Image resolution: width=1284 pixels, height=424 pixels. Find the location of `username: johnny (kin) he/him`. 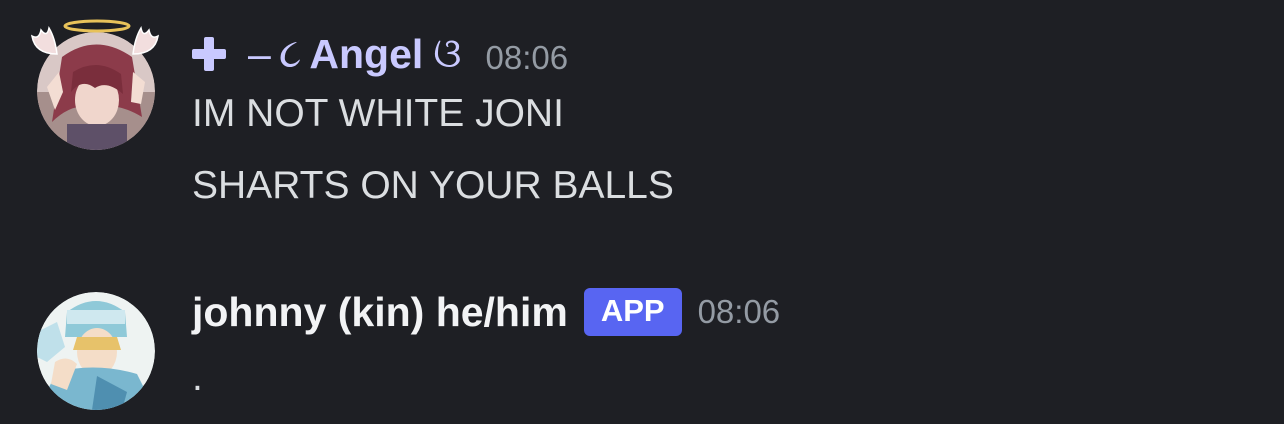

username: johnny (kin) he/him is located at coordinates (380, 312).